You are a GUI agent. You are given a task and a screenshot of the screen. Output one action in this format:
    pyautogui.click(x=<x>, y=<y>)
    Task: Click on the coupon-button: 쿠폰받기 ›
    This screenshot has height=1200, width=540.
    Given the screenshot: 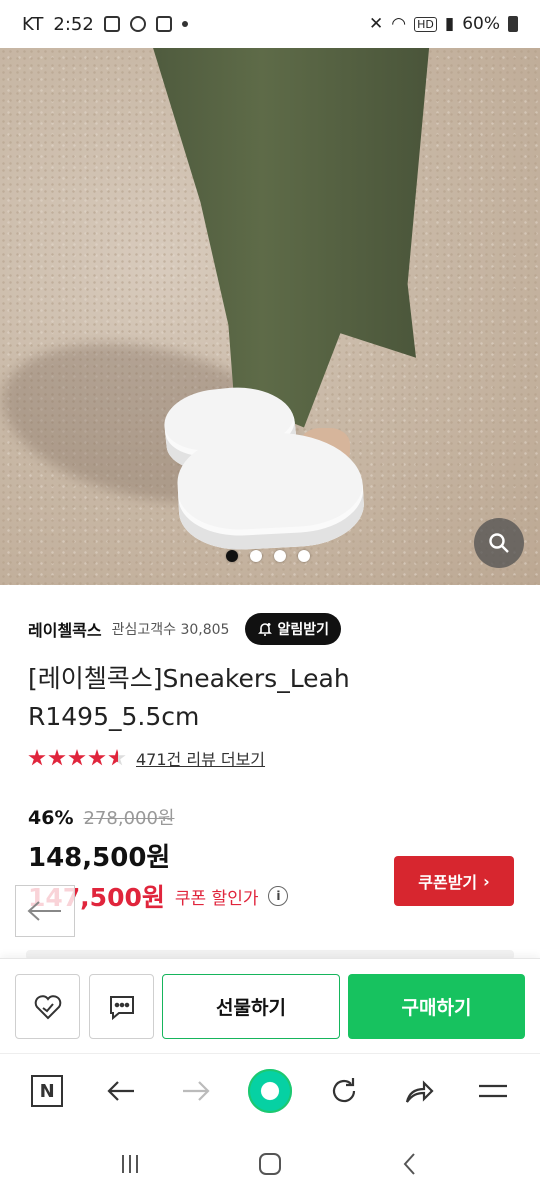 What is the action you would take?
    pyautogui.click(x=454, y=881)
    